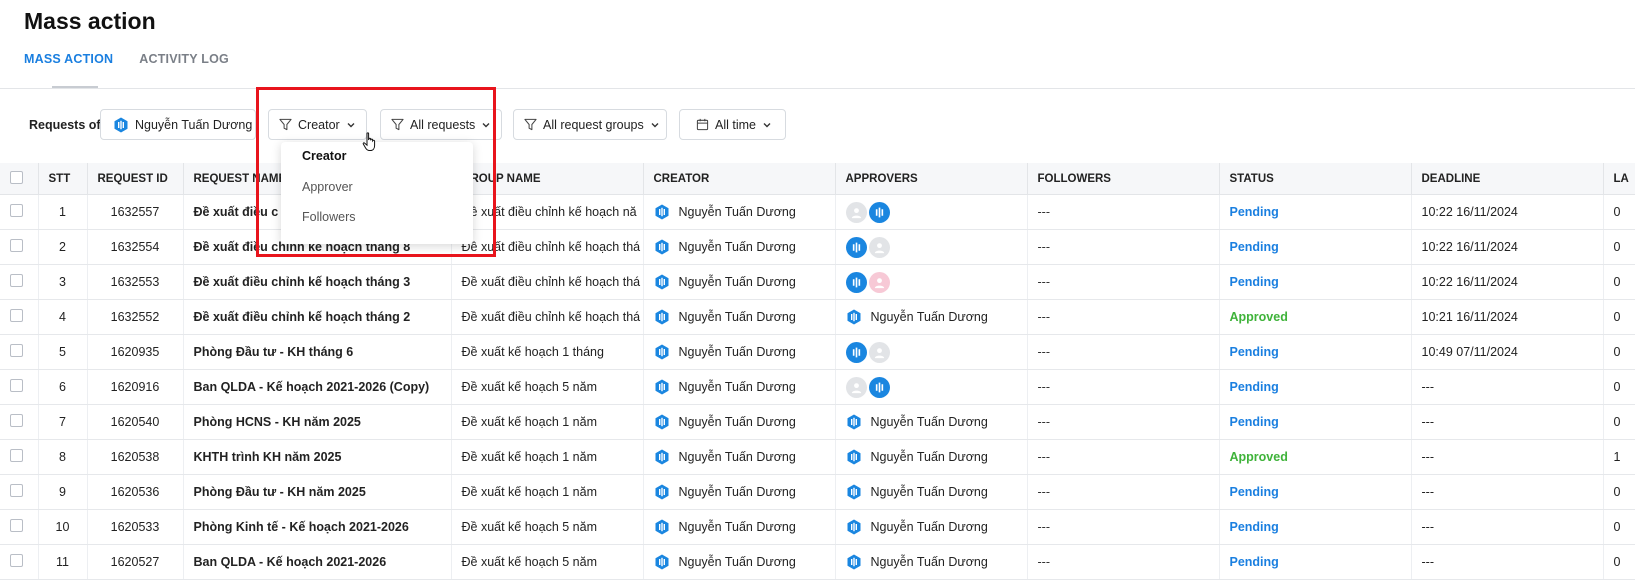  Describe the element at coordinates (135, 457) in the screenshot. I see `cell-request-id: 1620538` at that location.